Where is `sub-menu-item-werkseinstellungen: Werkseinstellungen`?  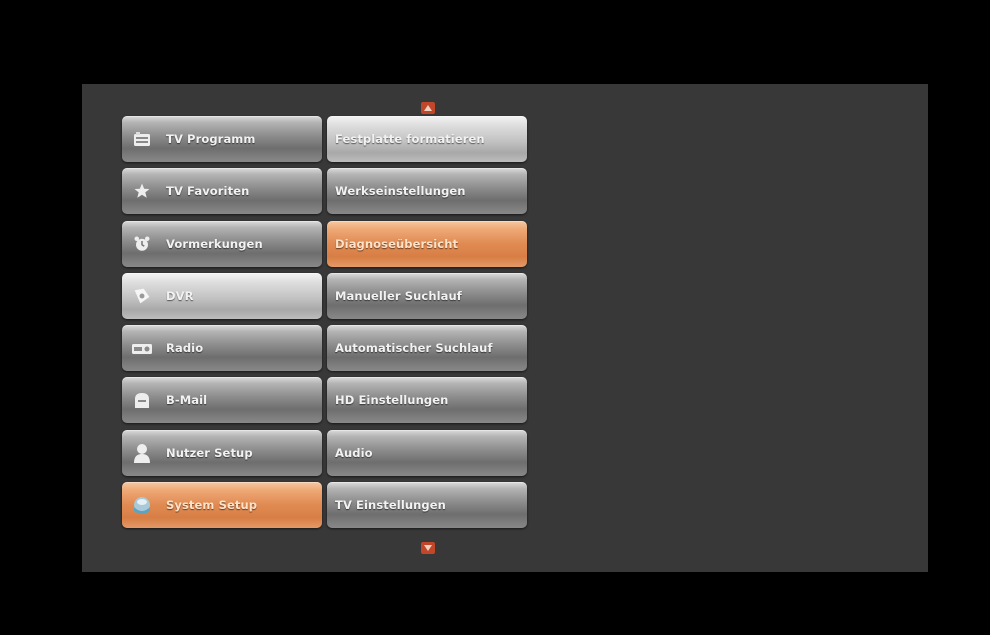 sub-menu-item-werkseinstellungen: Werkseinstellungen is located at coordinates (427, 191).